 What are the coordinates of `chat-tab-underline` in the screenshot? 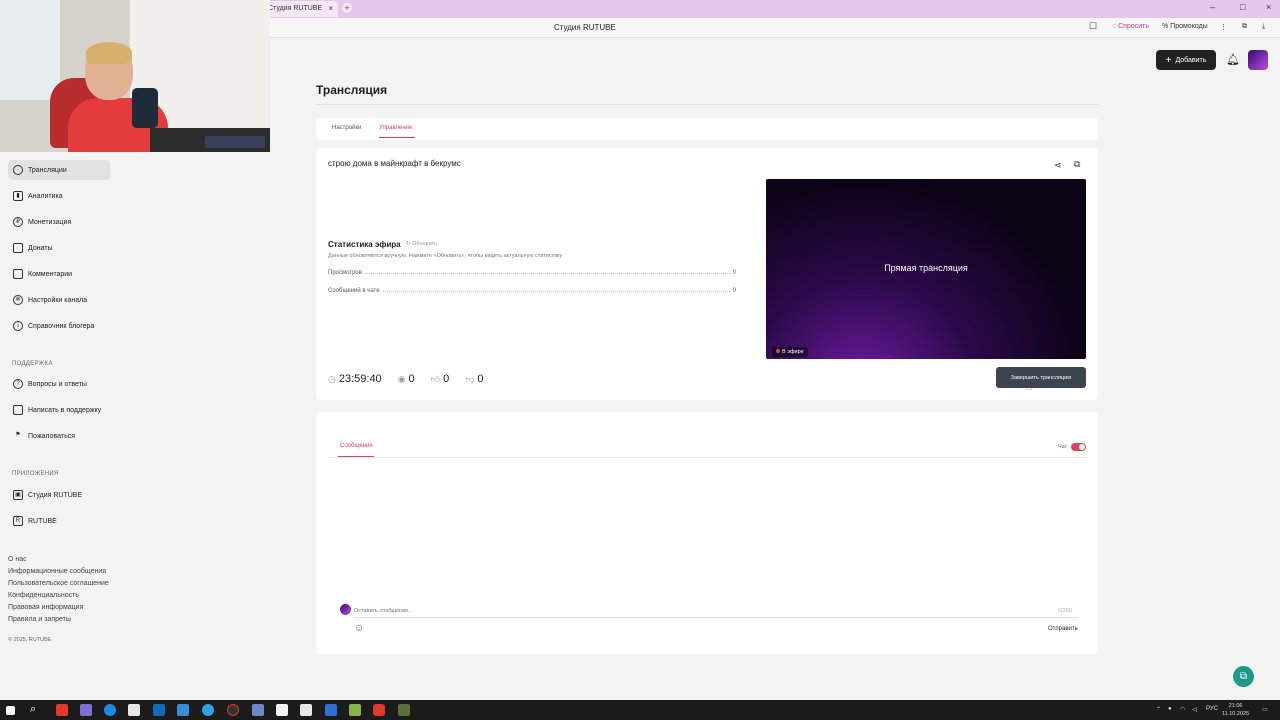 It's located at (356, 456).